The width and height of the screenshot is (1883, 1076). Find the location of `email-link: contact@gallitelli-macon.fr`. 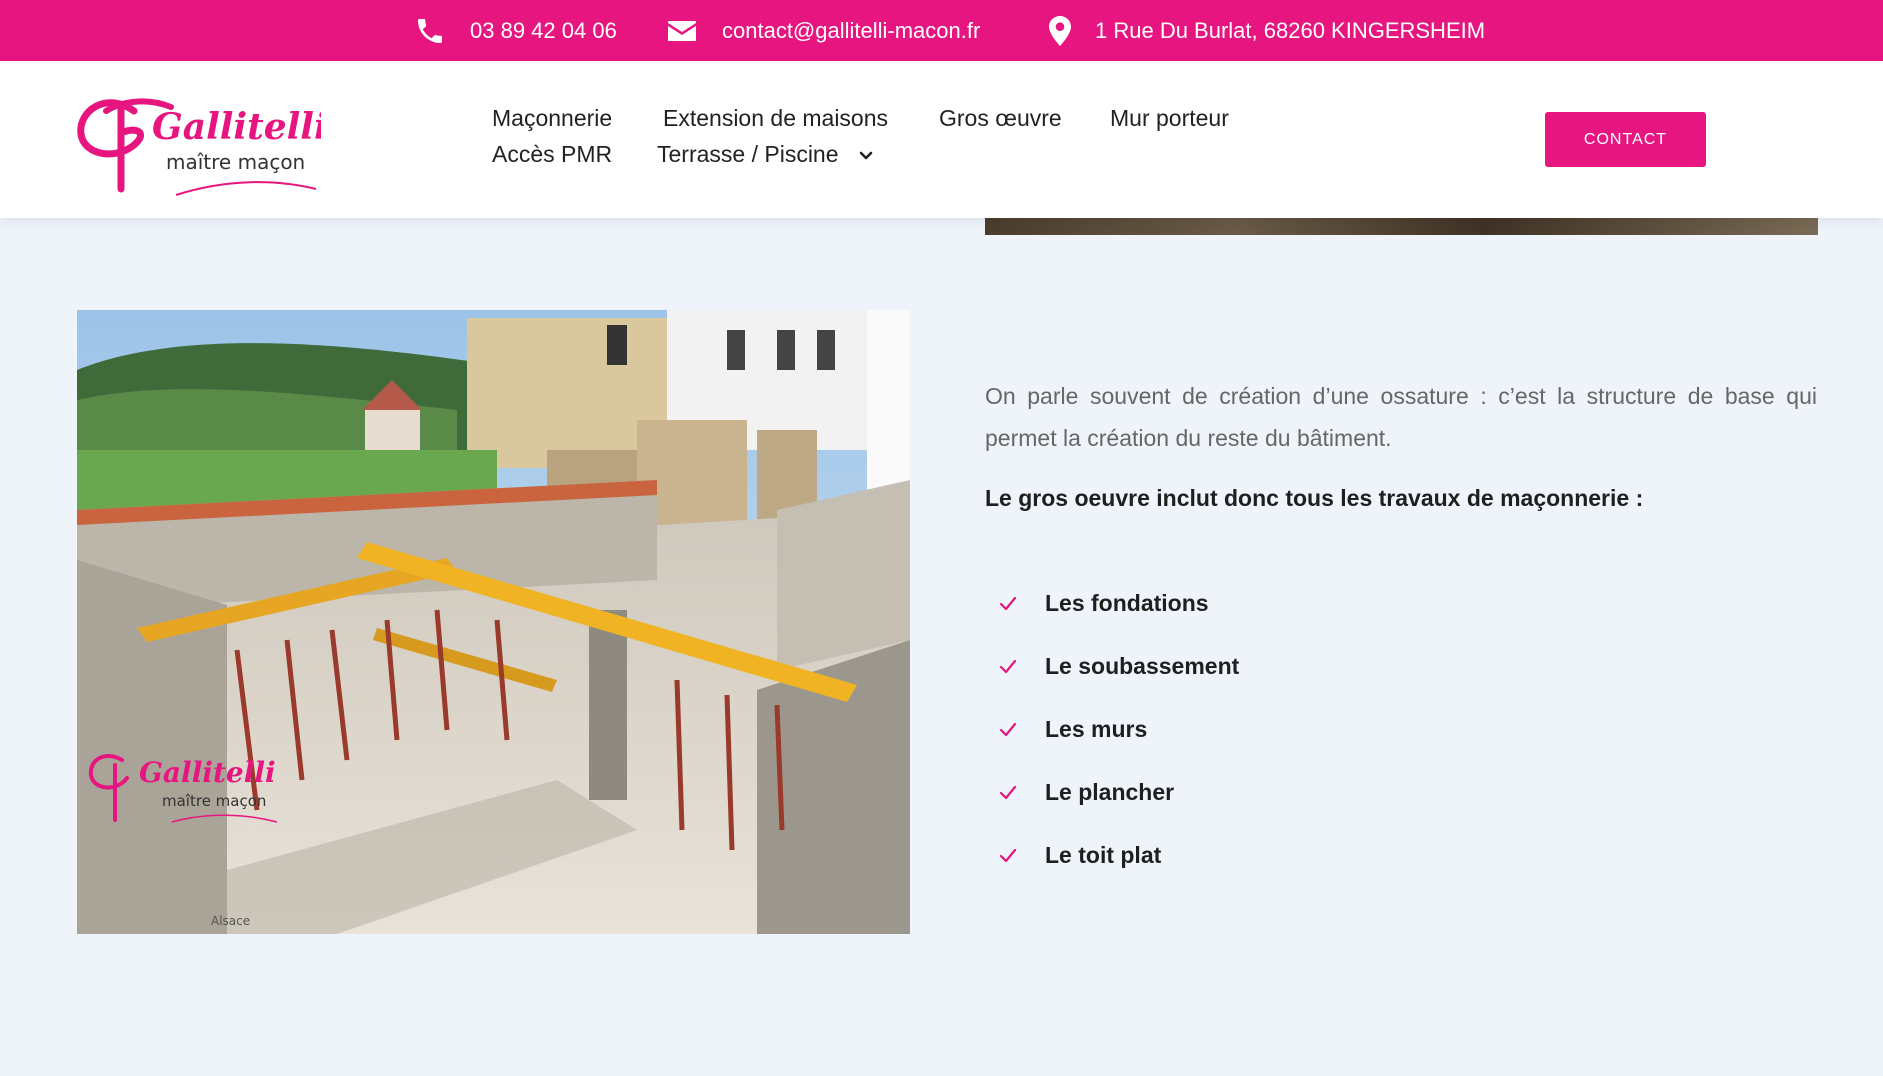

email-link: contact@gallitelli-macon.fr is located at coordinates (823, 30).